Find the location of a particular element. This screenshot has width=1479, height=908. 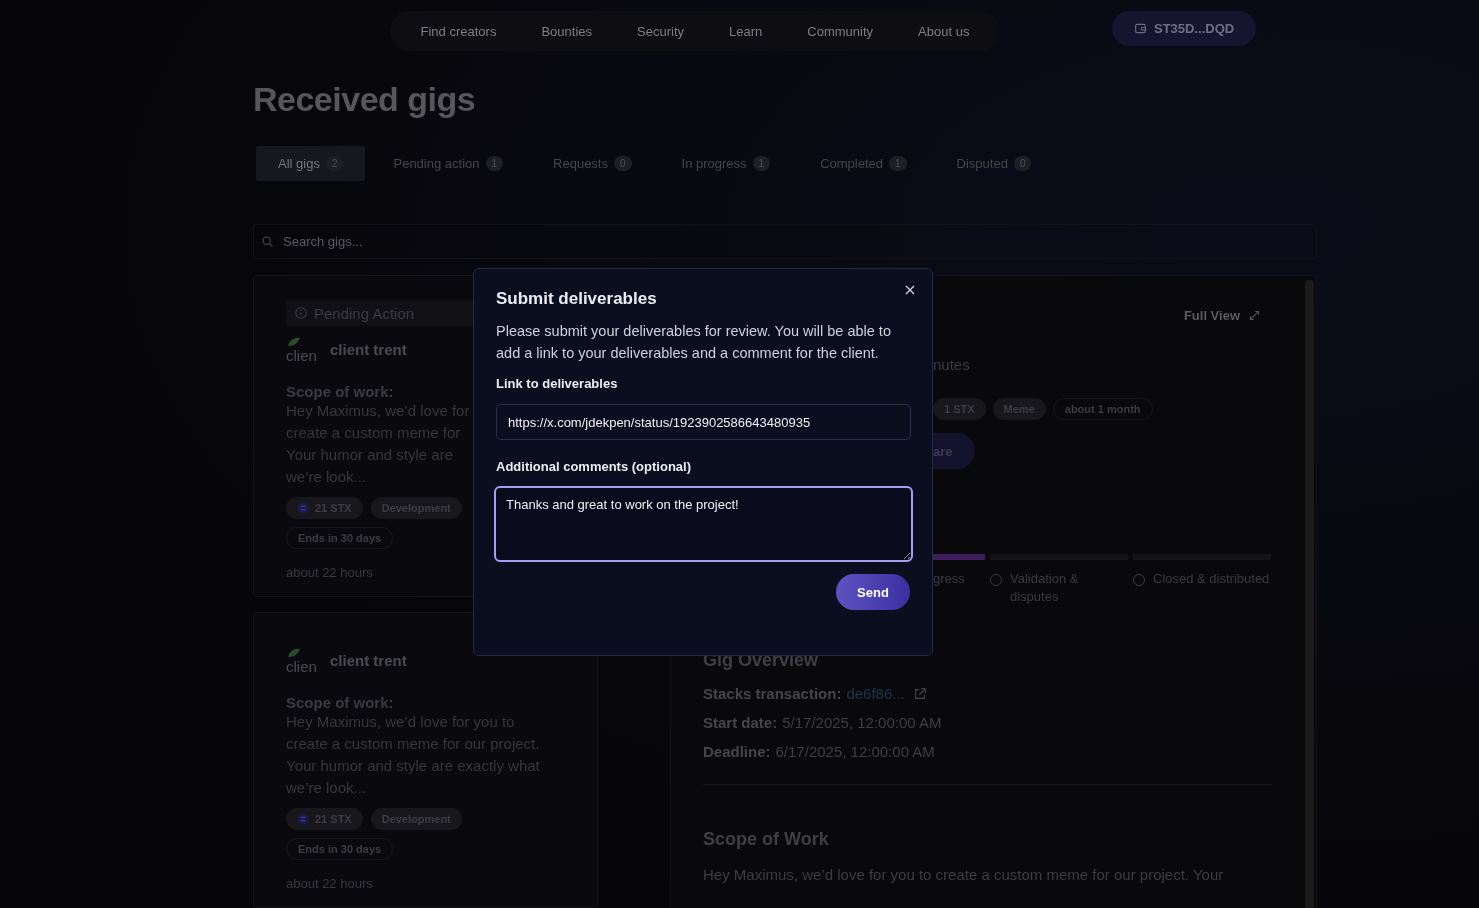

comments-input: Thanks and great to work on the project! is located at coordinates (703, 524).